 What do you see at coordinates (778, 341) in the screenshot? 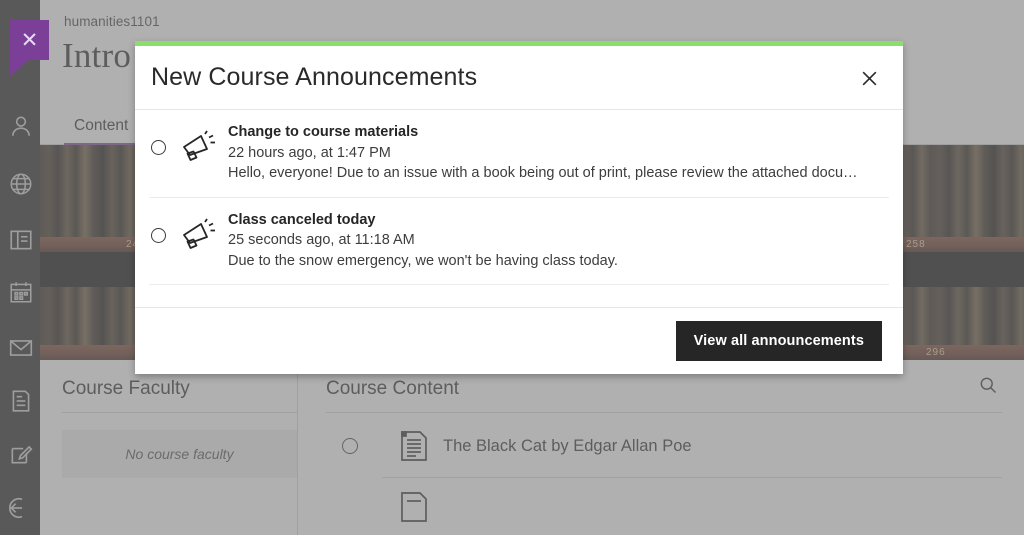
I see `view-all-announcements-button: View all announcements` at bounding box center [778, 341].